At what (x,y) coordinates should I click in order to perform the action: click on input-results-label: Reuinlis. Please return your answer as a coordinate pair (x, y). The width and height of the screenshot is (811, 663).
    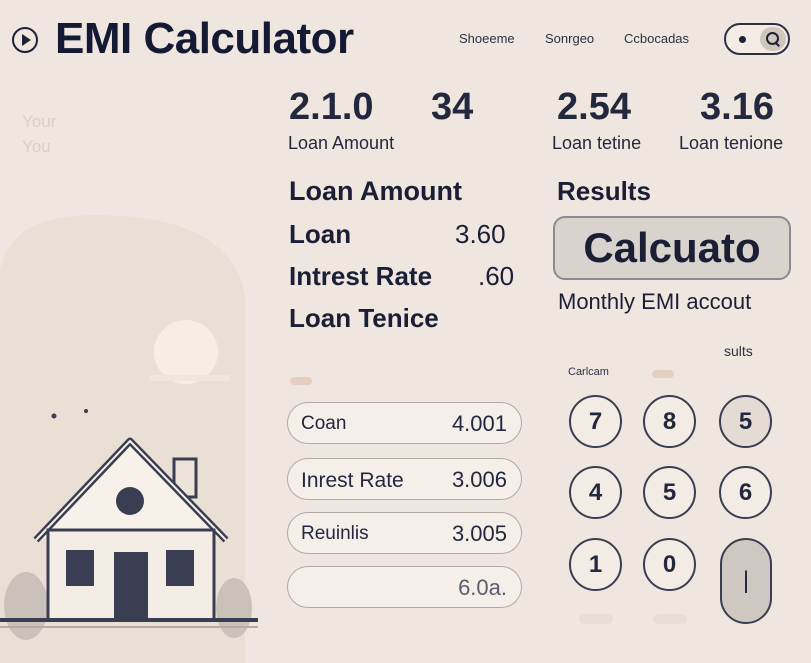
    Looking at the image, I should click on (335, 533).